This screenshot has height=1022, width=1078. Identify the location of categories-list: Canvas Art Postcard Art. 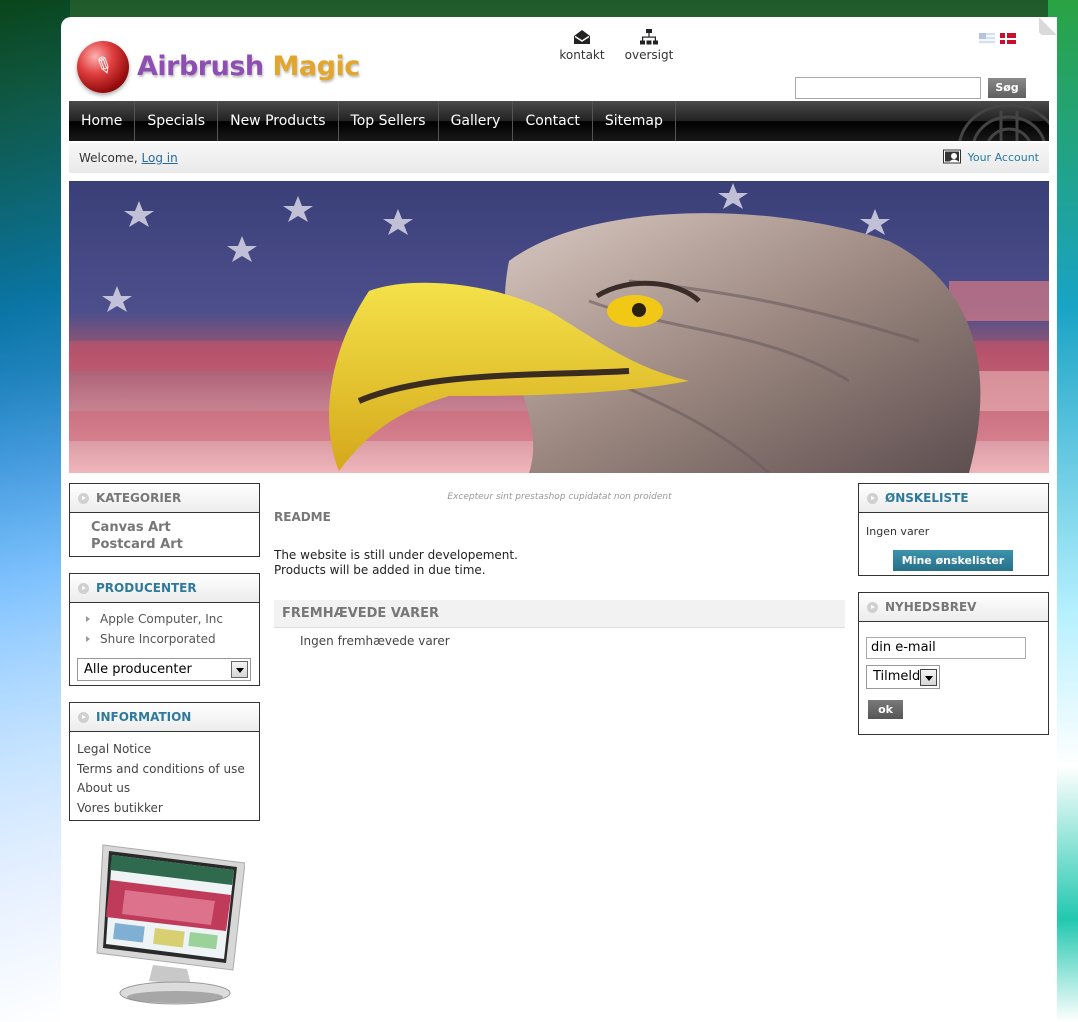
(164, 533).